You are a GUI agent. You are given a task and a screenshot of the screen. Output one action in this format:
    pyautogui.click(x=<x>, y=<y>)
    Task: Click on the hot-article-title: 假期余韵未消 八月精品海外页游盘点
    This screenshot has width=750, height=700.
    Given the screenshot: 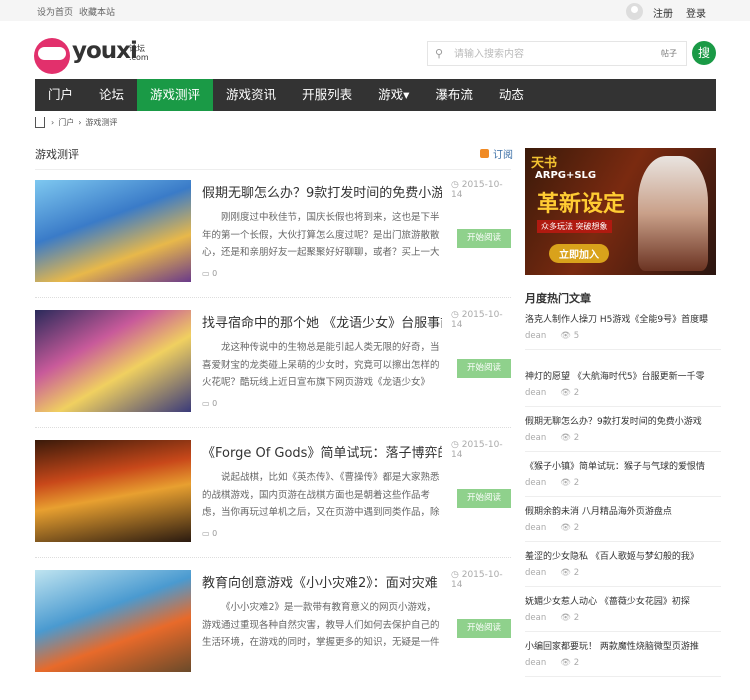 What is the action you would take?
    pyautogui.click(x=620, y=512)
    